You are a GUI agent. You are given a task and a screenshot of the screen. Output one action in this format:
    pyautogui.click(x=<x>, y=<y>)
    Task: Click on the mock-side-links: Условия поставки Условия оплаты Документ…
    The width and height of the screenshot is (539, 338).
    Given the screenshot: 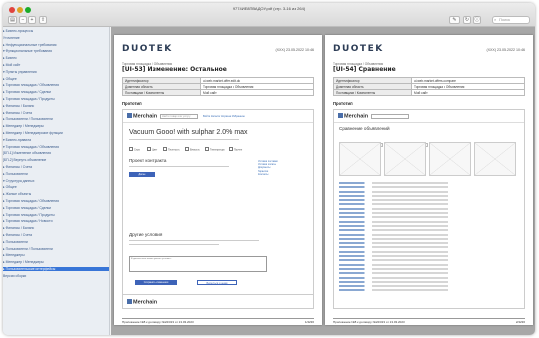 What is the action you would take?
    pyautogui.click(x=284, y=168)
    